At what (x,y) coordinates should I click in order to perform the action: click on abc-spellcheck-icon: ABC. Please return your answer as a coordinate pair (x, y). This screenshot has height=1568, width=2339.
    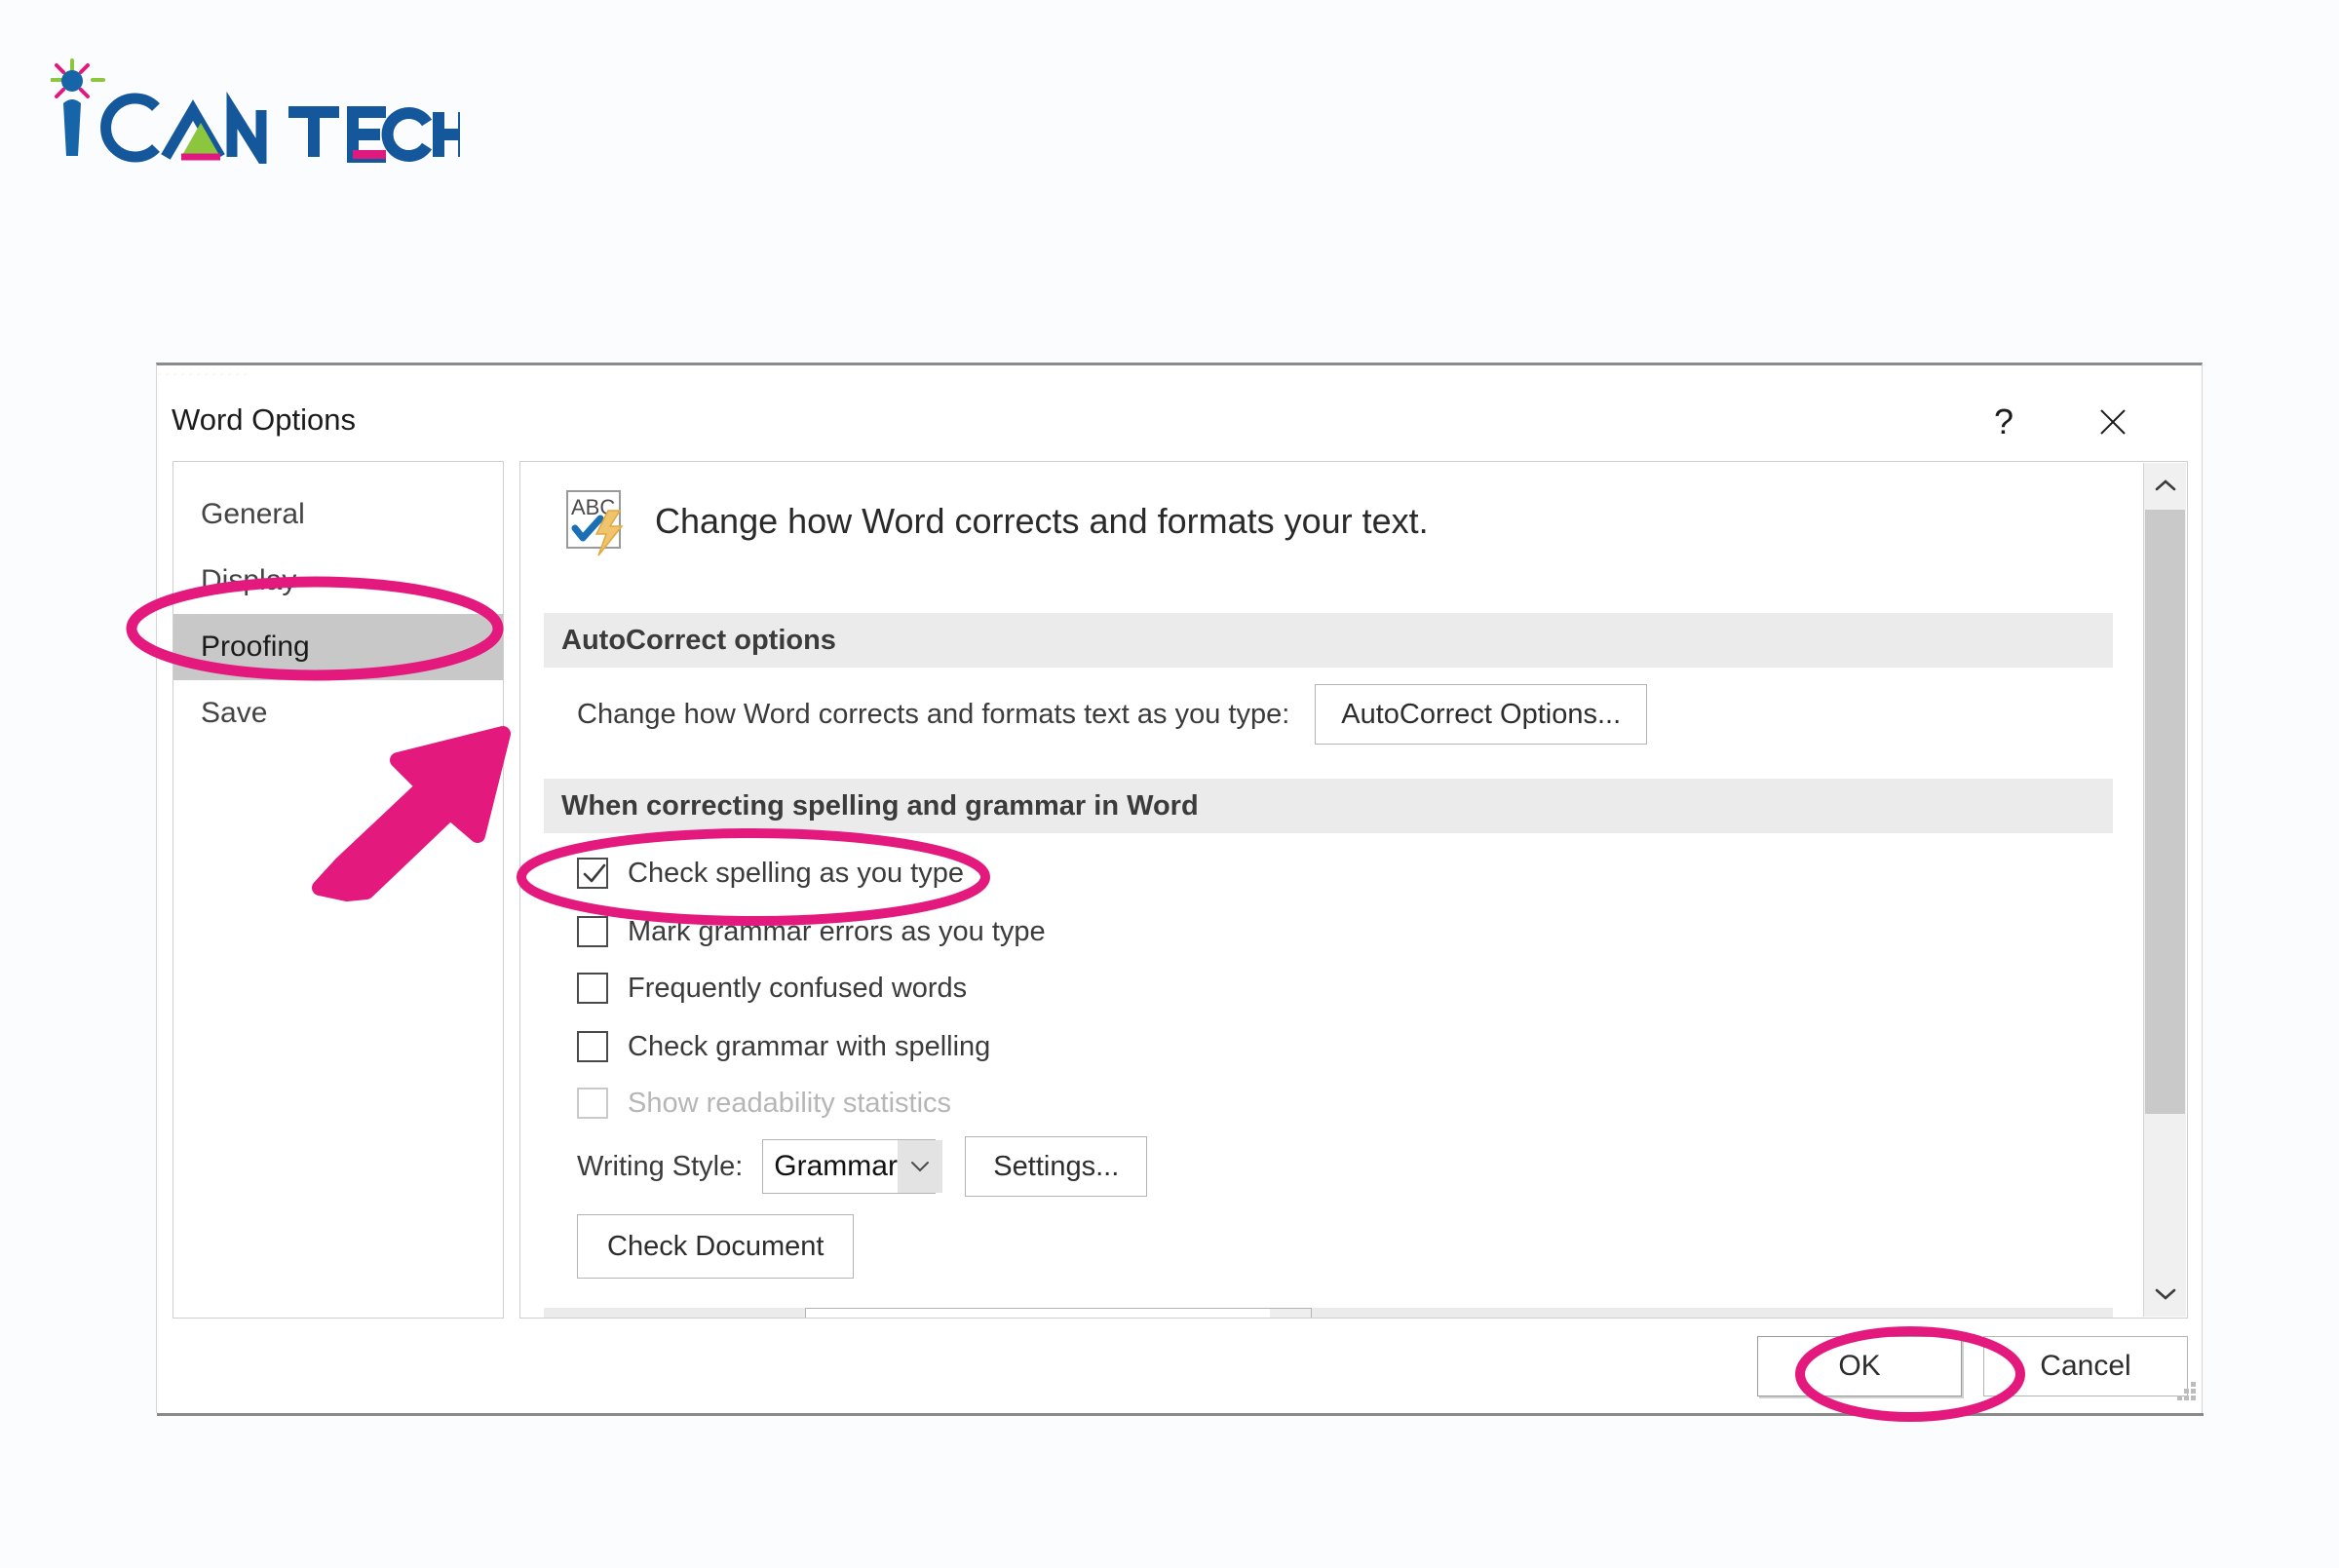
    Looking at the image, I should click on (595, 523).